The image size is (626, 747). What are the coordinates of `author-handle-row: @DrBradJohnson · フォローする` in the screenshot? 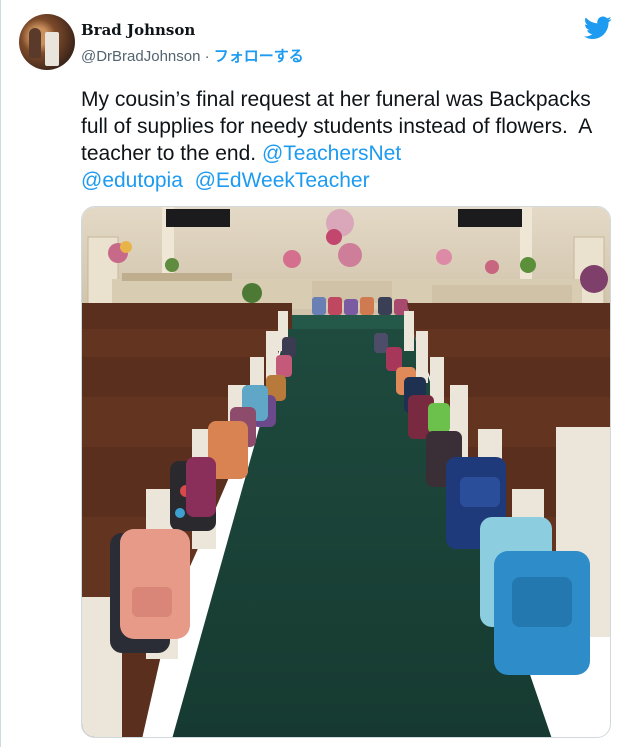 It's located at (192, 55).